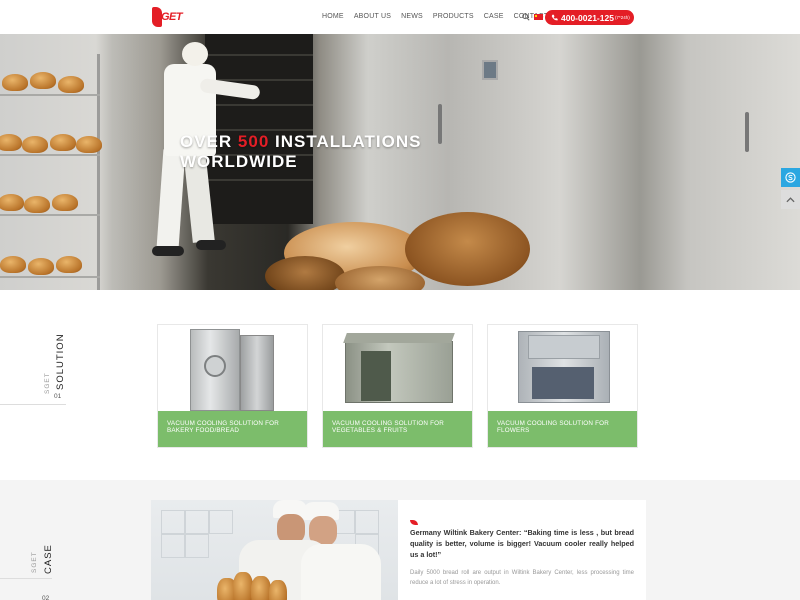 This screenshot has width=800, height=600. Describe the element at coordinates (563, 383) in the screenshot. I see `cooler-machinery` at that location.